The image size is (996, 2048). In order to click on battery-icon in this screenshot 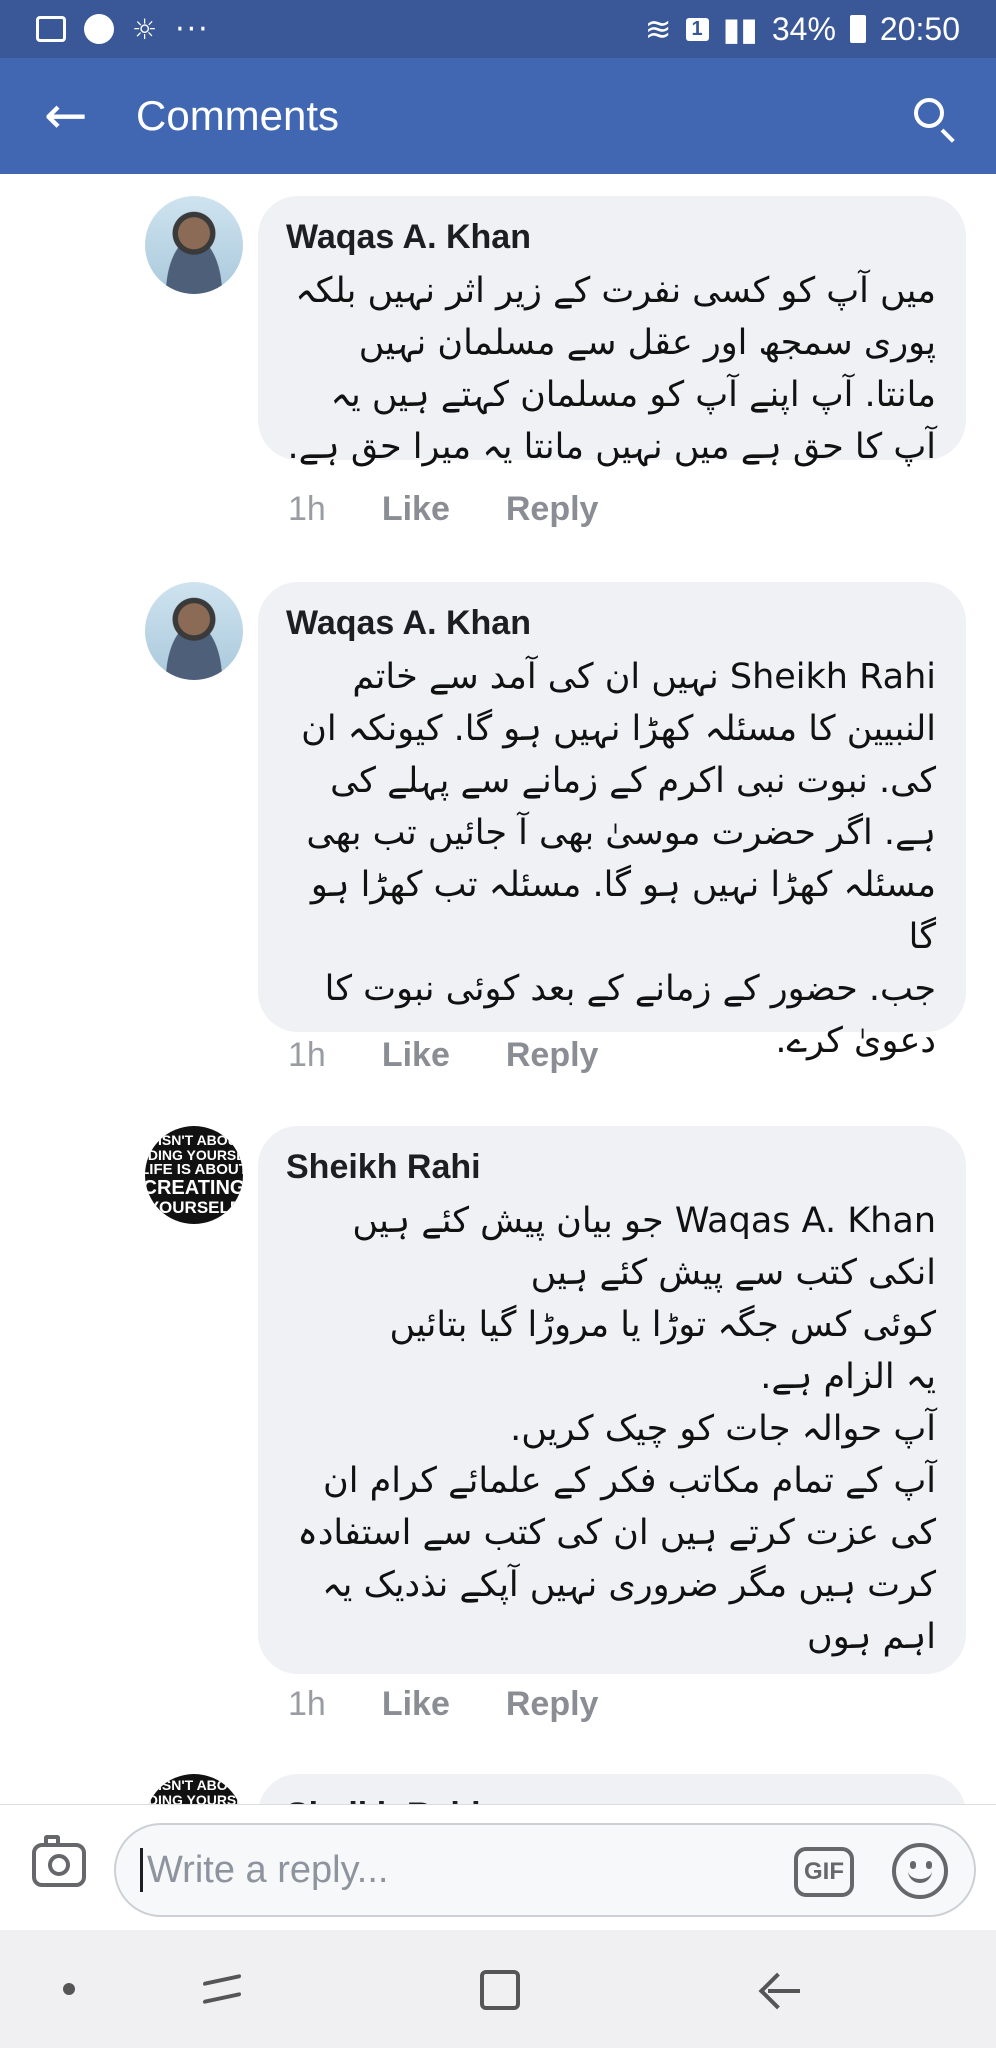, I will do `click(857, 29)`.